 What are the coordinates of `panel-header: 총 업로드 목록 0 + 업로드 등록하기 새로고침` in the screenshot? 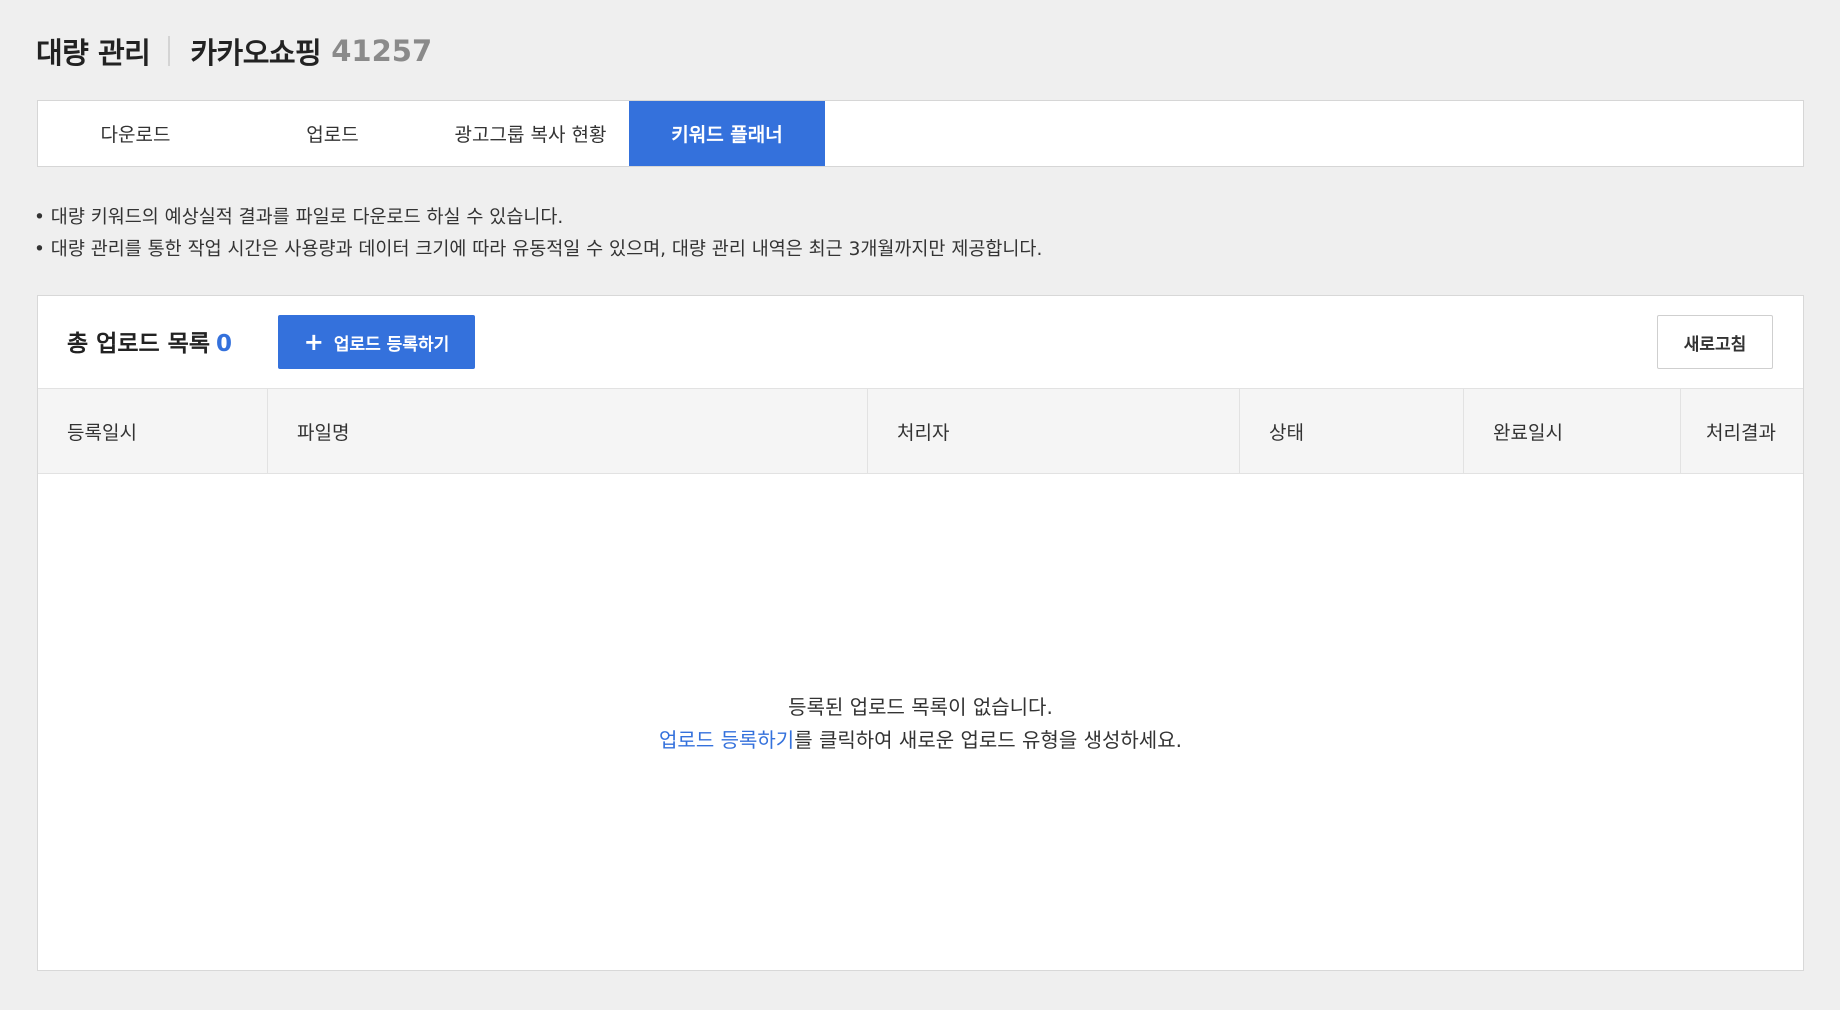 It's located at (920, 342).